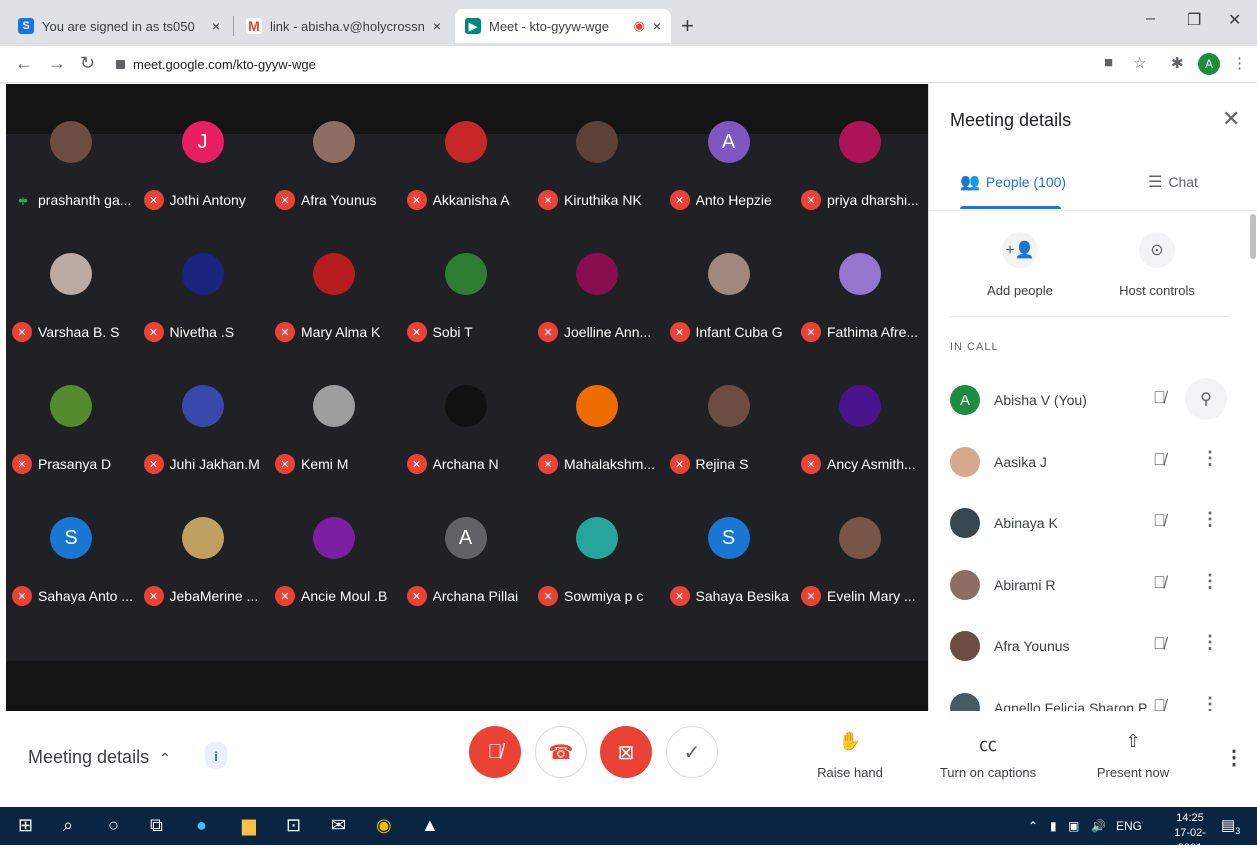 Image resolution: width=1257 pixels, height=856 pixels. Describe the element at coordinates (334, 409) in the screenshot. I see `participant-tile: ✕ Kemi M` at that location.